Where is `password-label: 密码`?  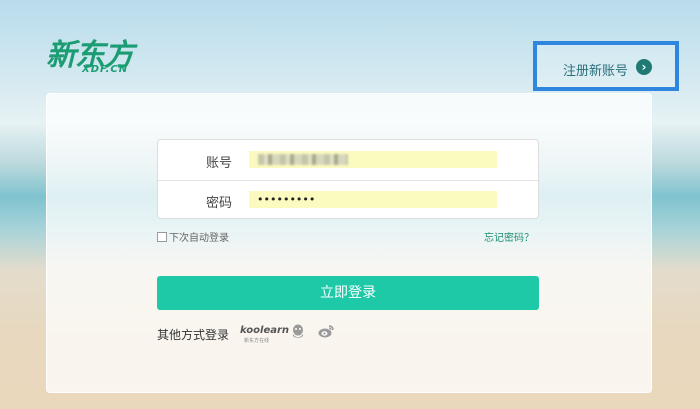 password-label: 密码 is located at coordinates (219, 203).